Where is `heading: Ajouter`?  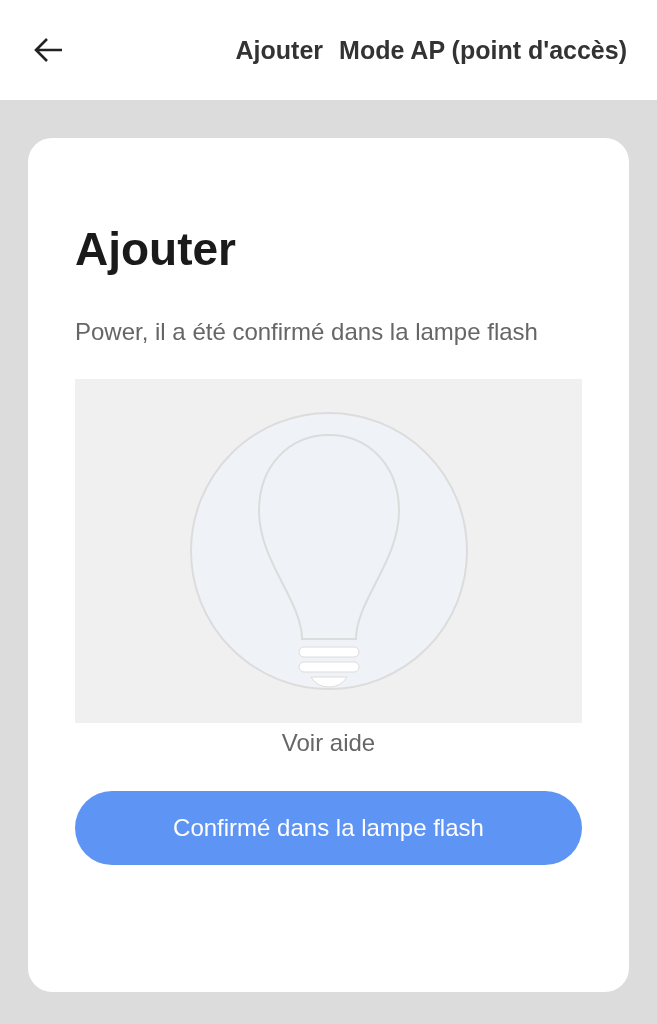
heading: Ajouter is located at coordinates (156, 249).